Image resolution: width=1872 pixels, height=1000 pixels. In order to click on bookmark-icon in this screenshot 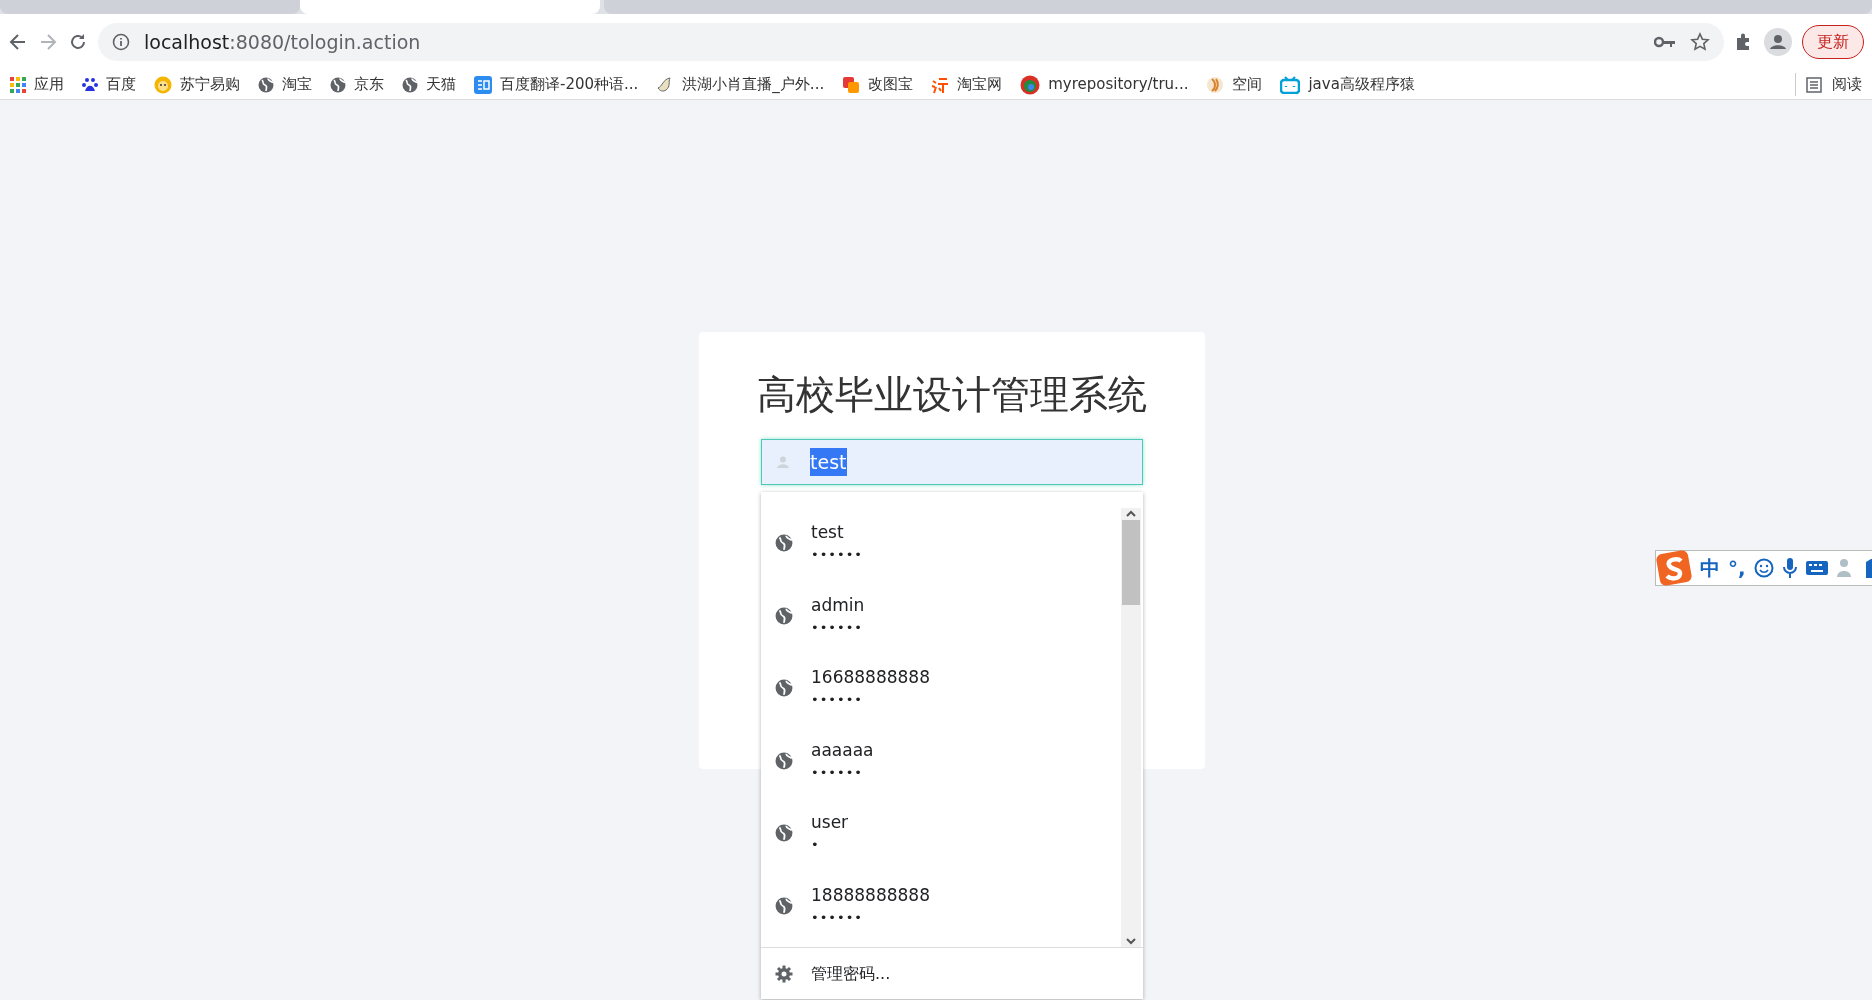, I will do `click(940, 84)`.